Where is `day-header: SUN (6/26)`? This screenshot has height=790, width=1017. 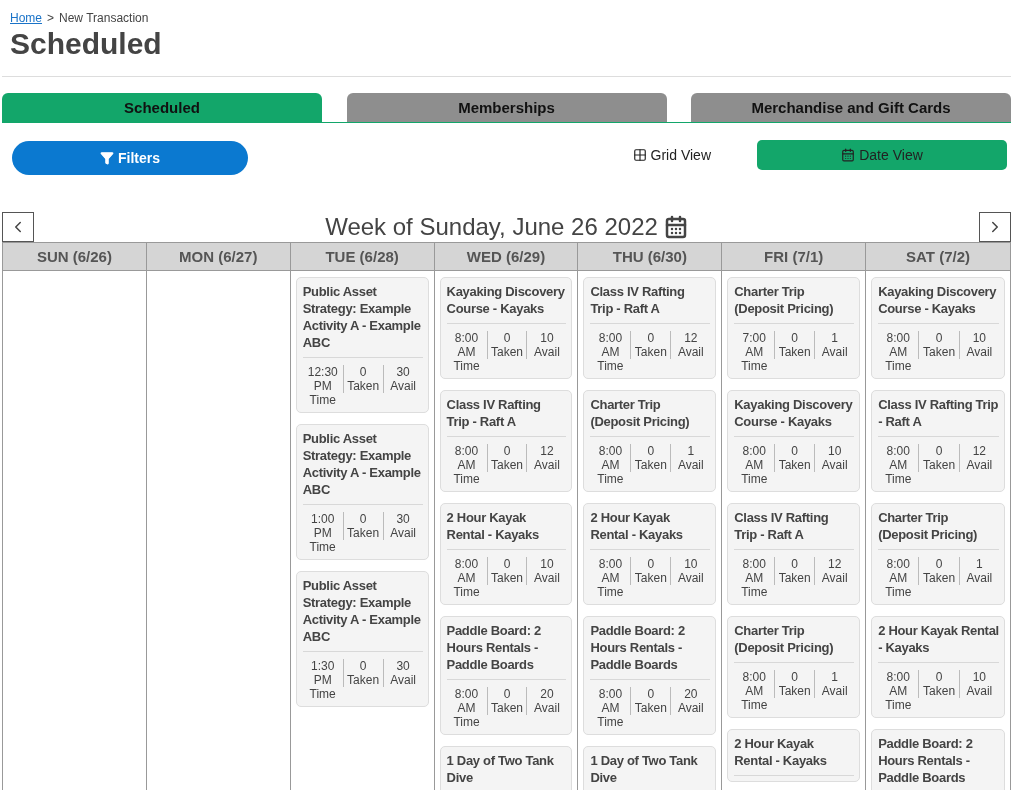
day-header: SUN (6/26) is located at coordinates (74, 257).